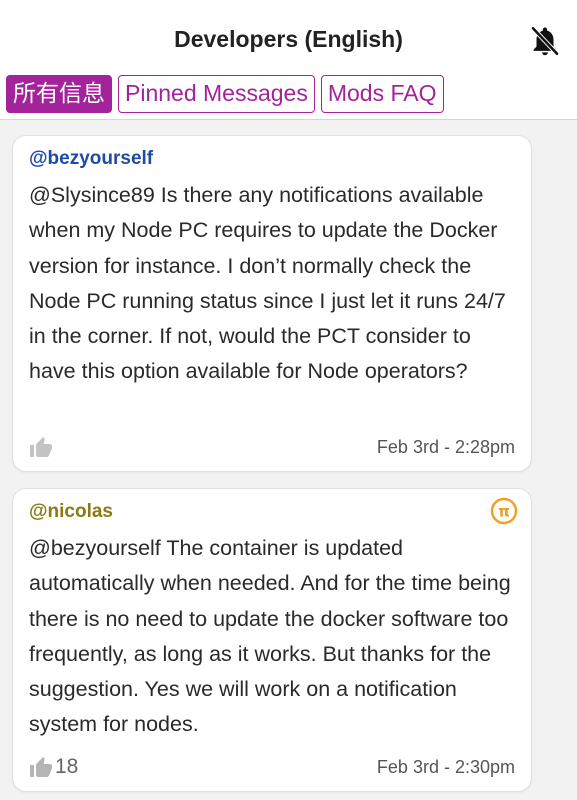  I want to click on like-count: 18, so click(67, 766).